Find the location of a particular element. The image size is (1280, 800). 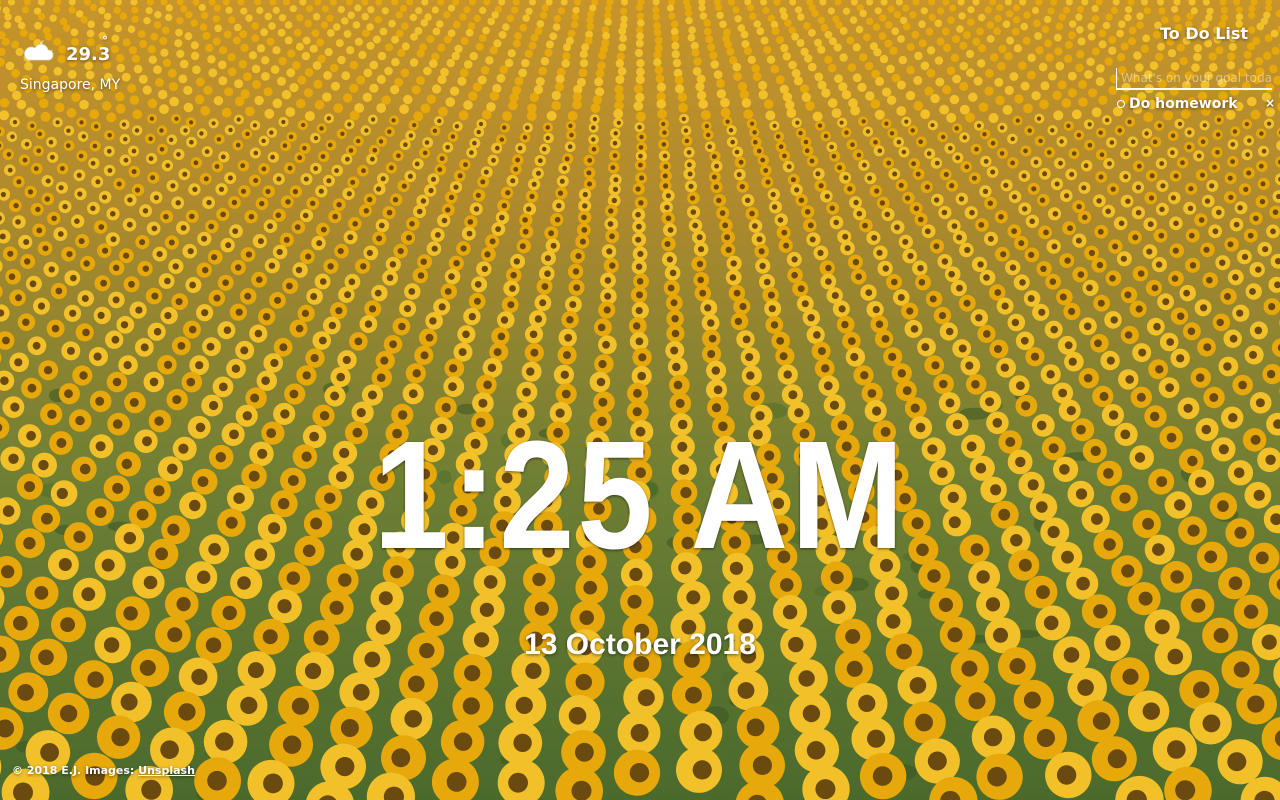

todo-list-widget: To Do List Do homework × is located at coordinates (1194, 72).